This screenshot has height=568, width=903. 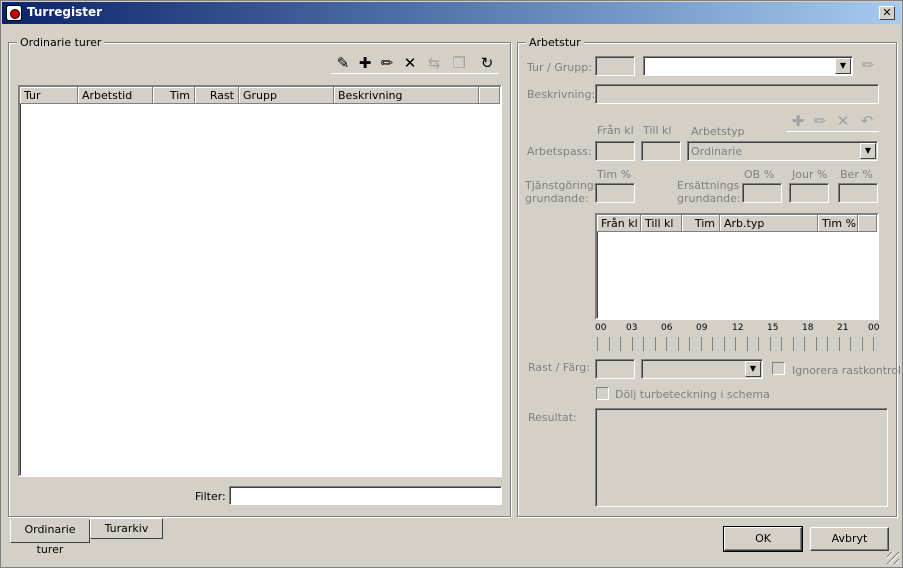 I want to click on ok-button: OK, so click(x=763, y=539).